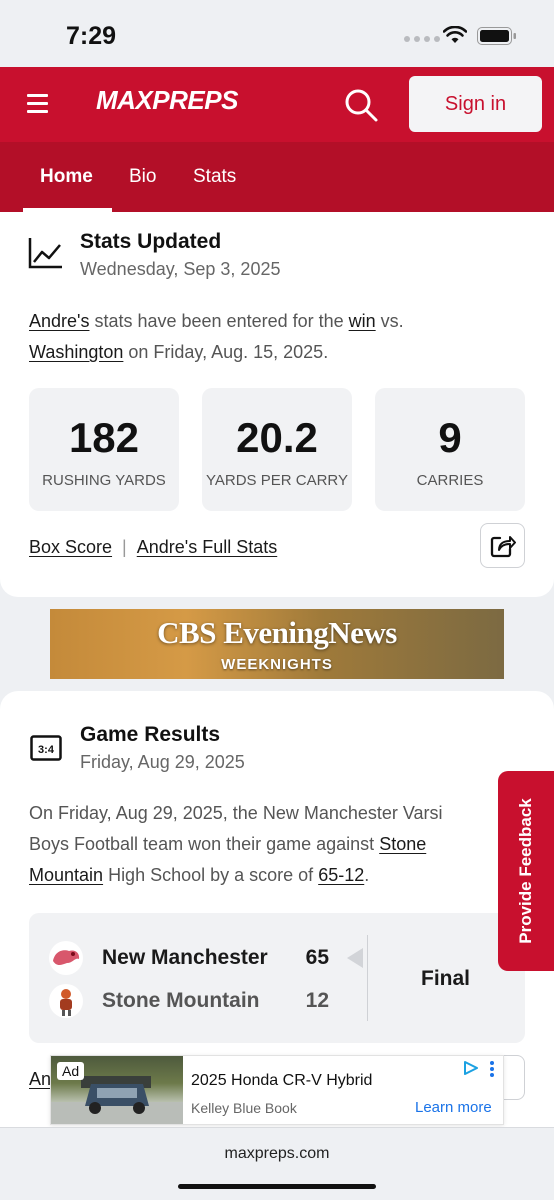  What do you see at coordinates (211, 875) in the screenshot?
I see `summary-text: High School by a score of` at bounding box center [211, 875].